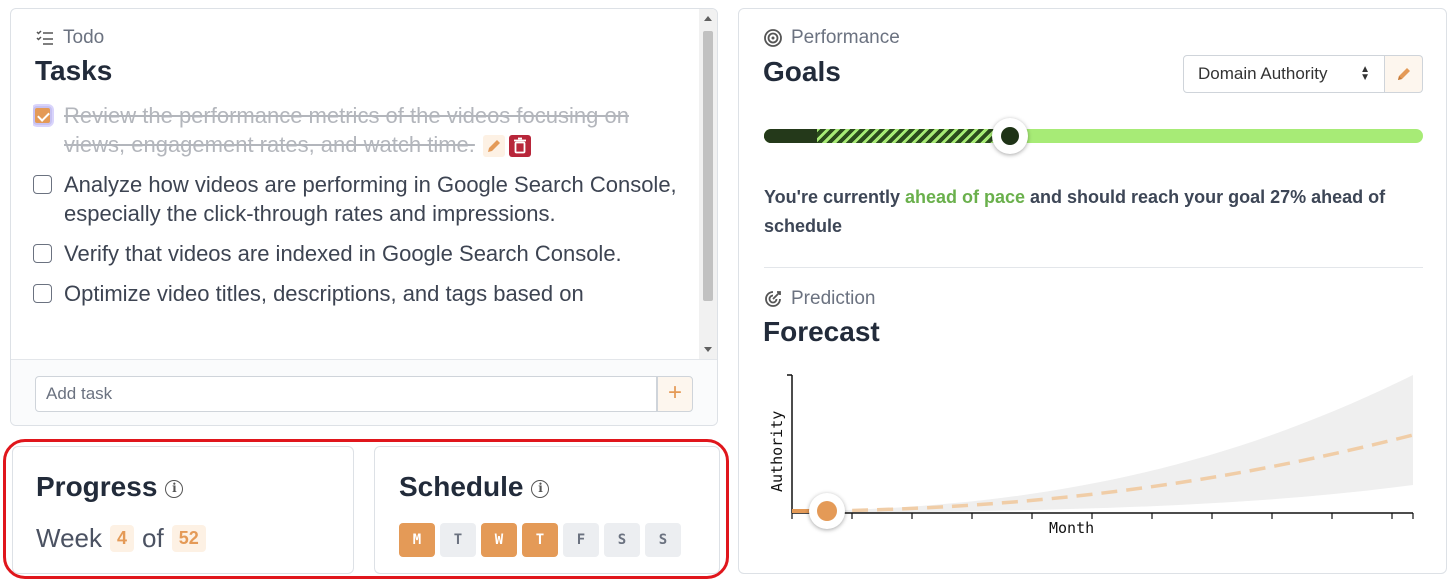  Describe the element at coordinates (1093, 267) in the screenshot. I see `divider` at that location.